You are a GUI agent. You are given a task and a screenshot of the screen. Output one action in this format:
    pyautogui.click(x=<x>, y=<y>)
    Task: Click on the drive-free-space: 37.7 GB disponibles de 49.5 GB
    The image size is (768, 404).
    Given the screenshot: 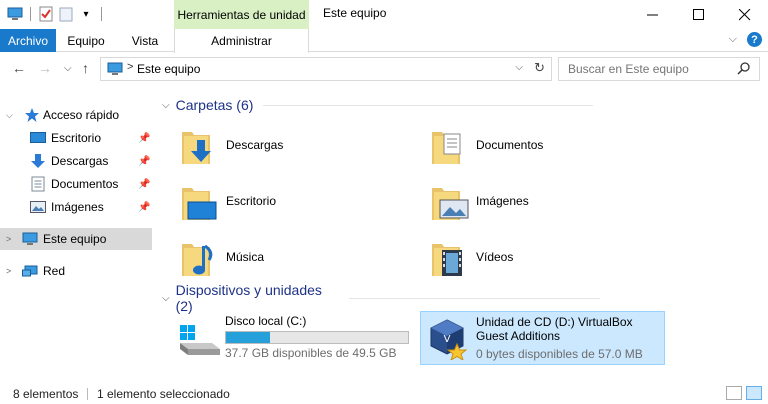 What is the action you would take?
    pyautogui.click(x=311, y=353)
    